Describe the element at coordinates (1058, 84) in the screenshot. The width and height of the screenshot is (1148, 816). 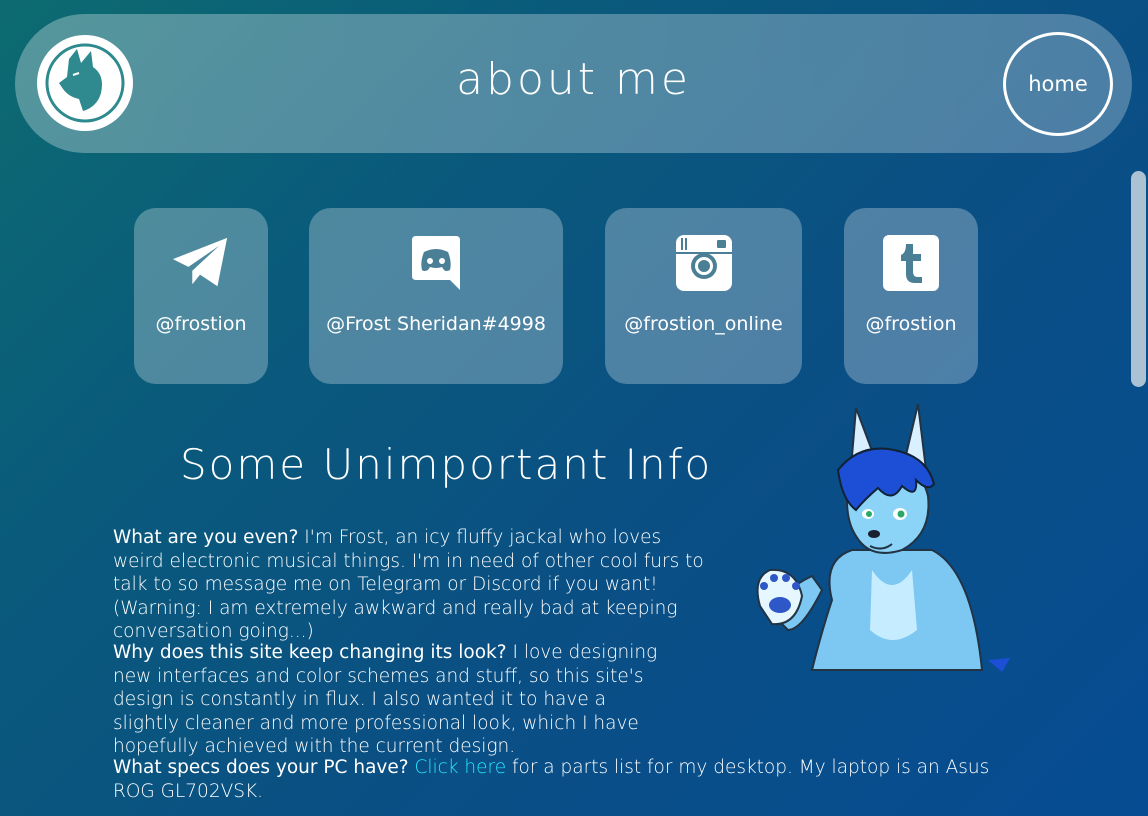
I see `home-button: home` at that location.